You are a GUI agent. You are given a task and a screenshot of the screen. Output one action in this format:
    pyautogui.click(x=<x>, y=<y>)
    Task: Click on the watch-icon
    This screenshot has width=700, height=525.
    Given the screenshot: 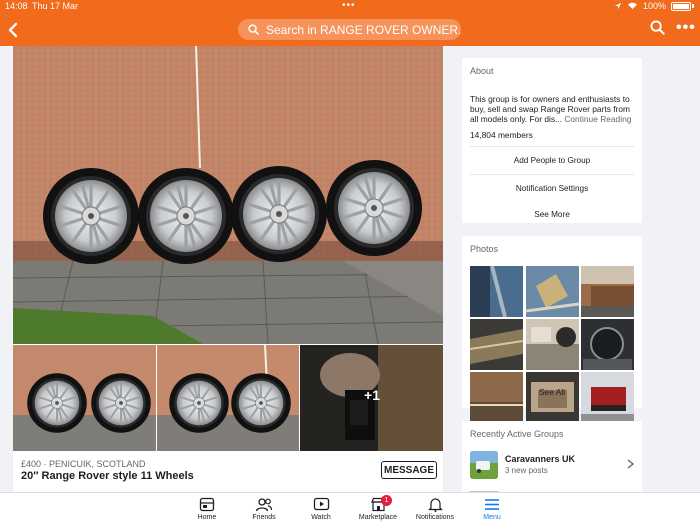 What is the action you would take?
    pyautogui.click(x=321, y=504)
    